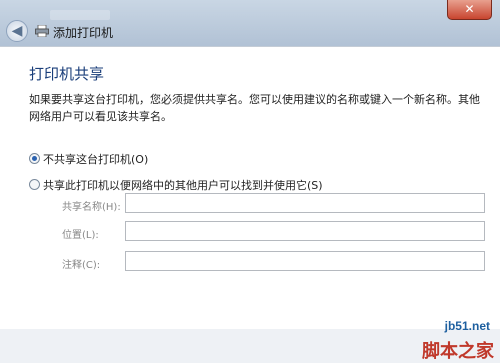 The height and width of the screenshot is (363, 500). What do you see at coordinates (91, 207) in the screenshot?
I see `share-name-label: 共享名称(H):` at bounding box center [91, 207].